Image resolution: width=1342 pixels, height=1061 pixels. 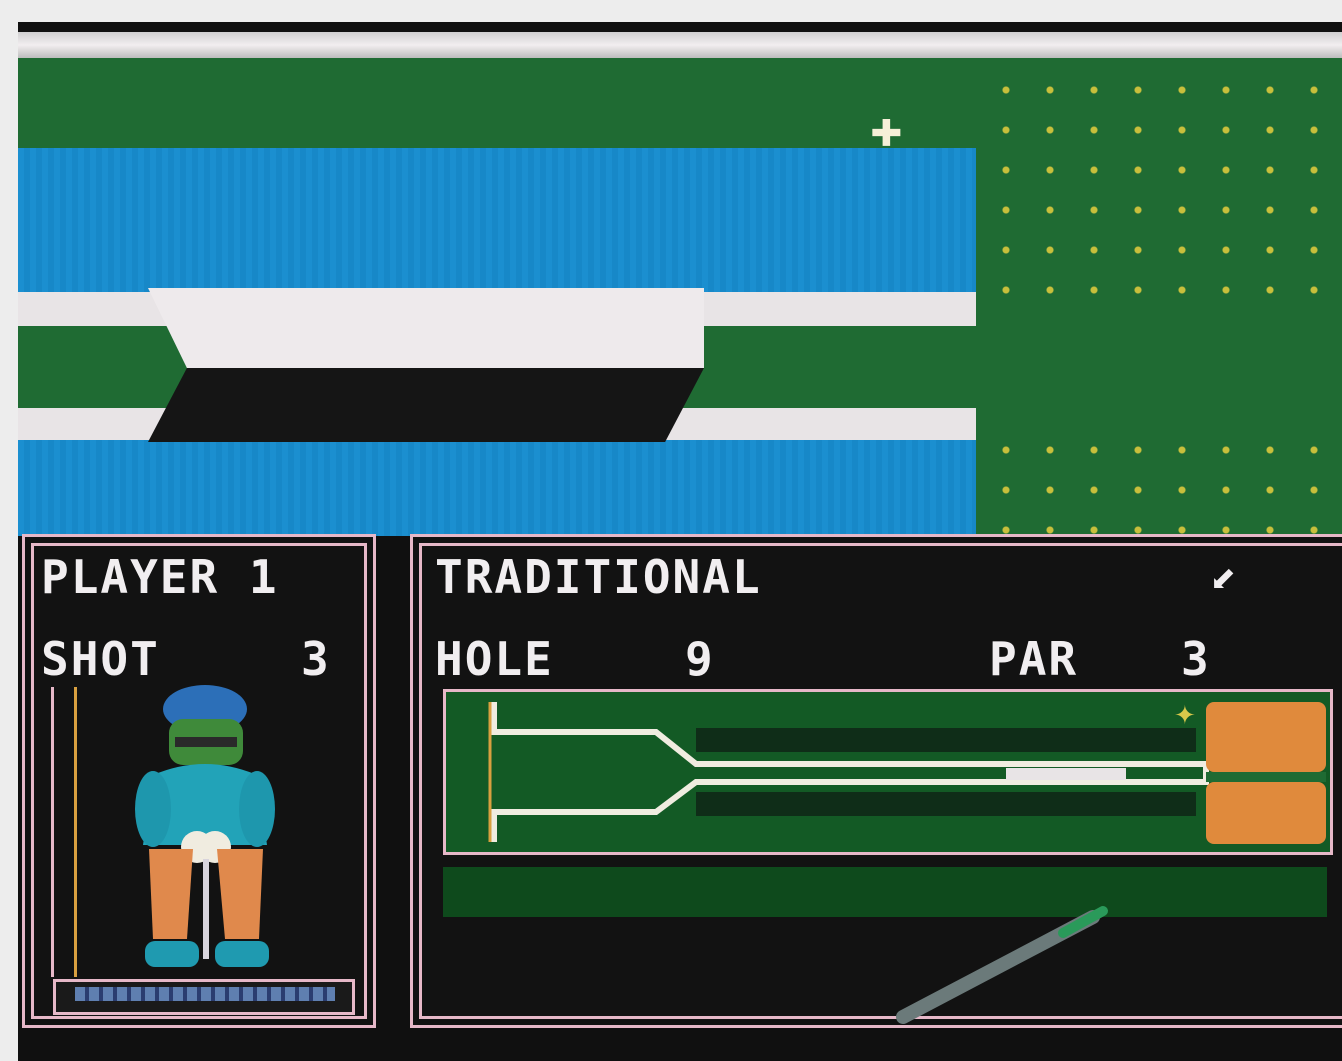 I want to click on swing-meter-fill, so click(x=205, y=994).